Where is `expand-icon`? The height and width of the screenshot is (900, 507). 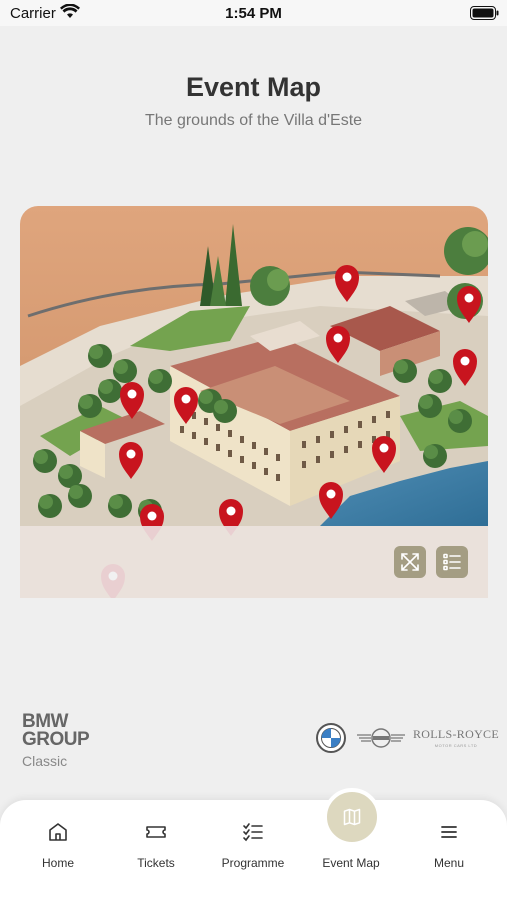
expand-icon is located at coordinates (410, 562).